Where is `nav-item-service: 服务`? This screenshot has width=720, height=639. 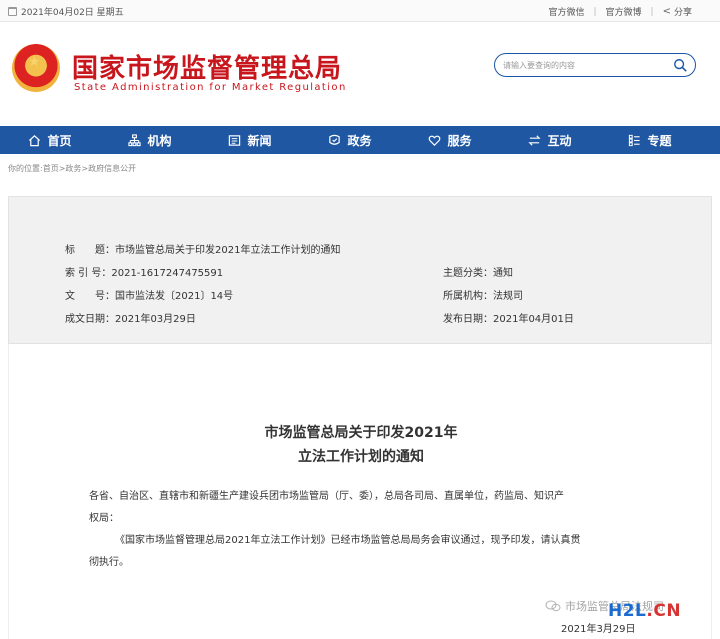
nav-item-service: 服务 is located at coordinates (450, 140).